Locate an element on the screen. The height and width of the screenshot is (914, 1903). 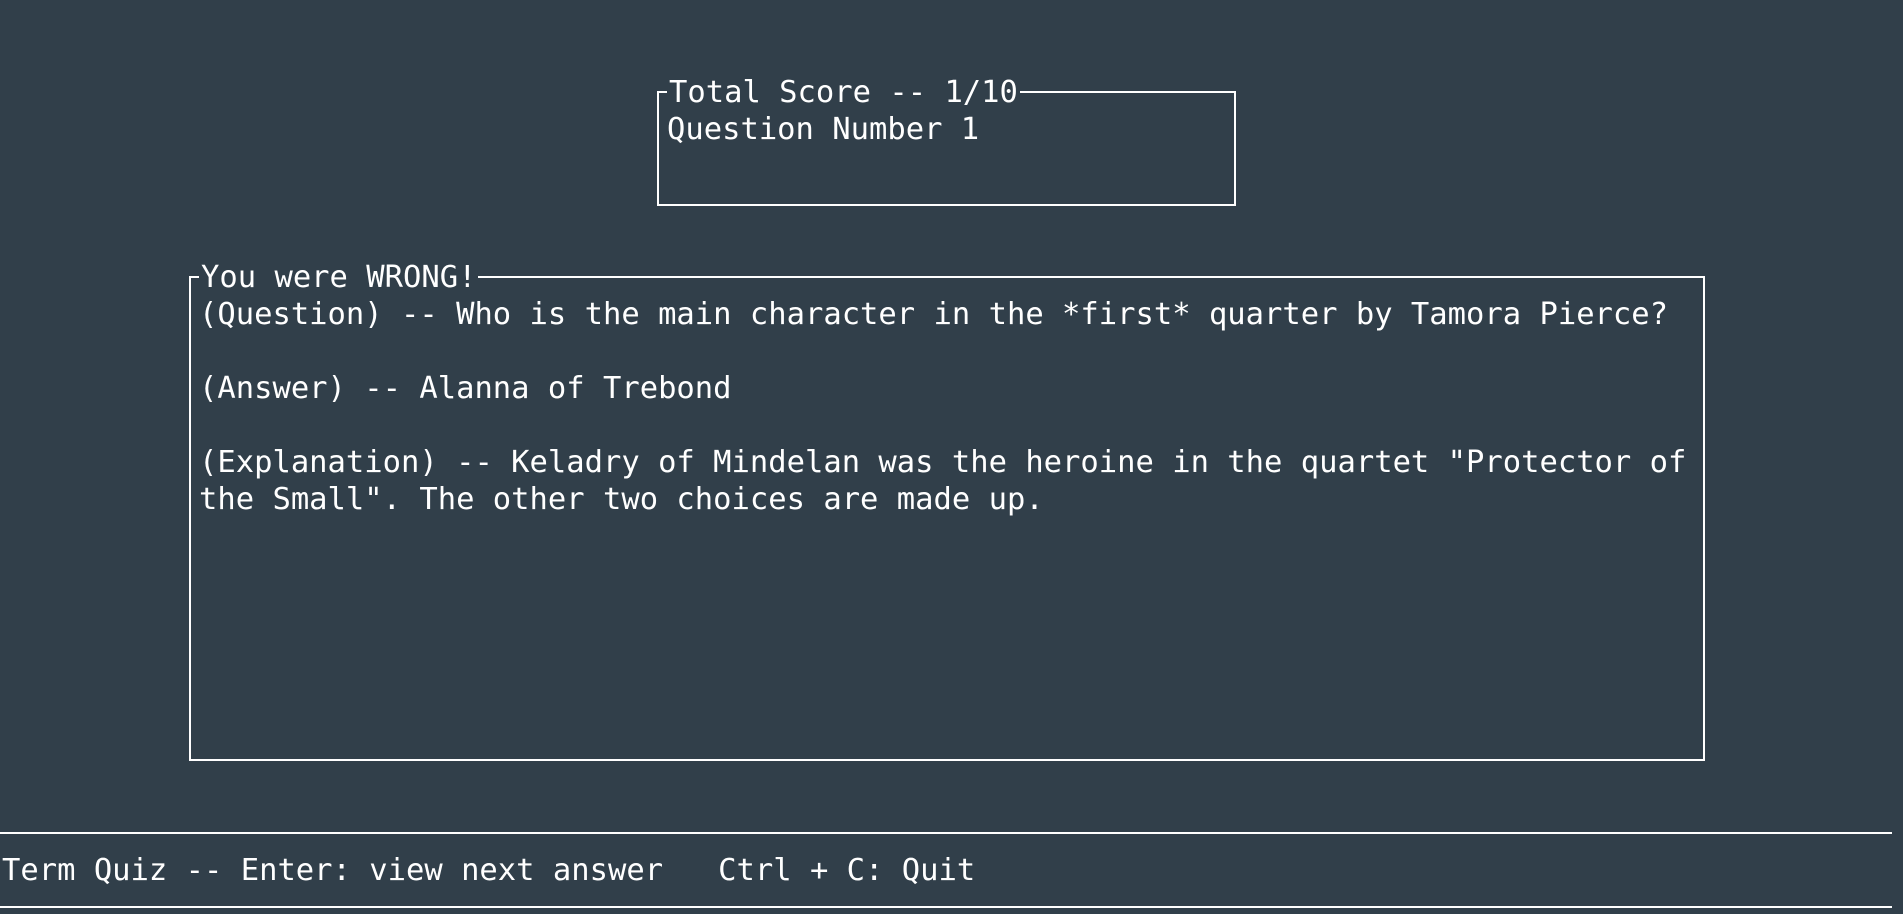
status-bar-top-divider is located at coordinates (946, 833).